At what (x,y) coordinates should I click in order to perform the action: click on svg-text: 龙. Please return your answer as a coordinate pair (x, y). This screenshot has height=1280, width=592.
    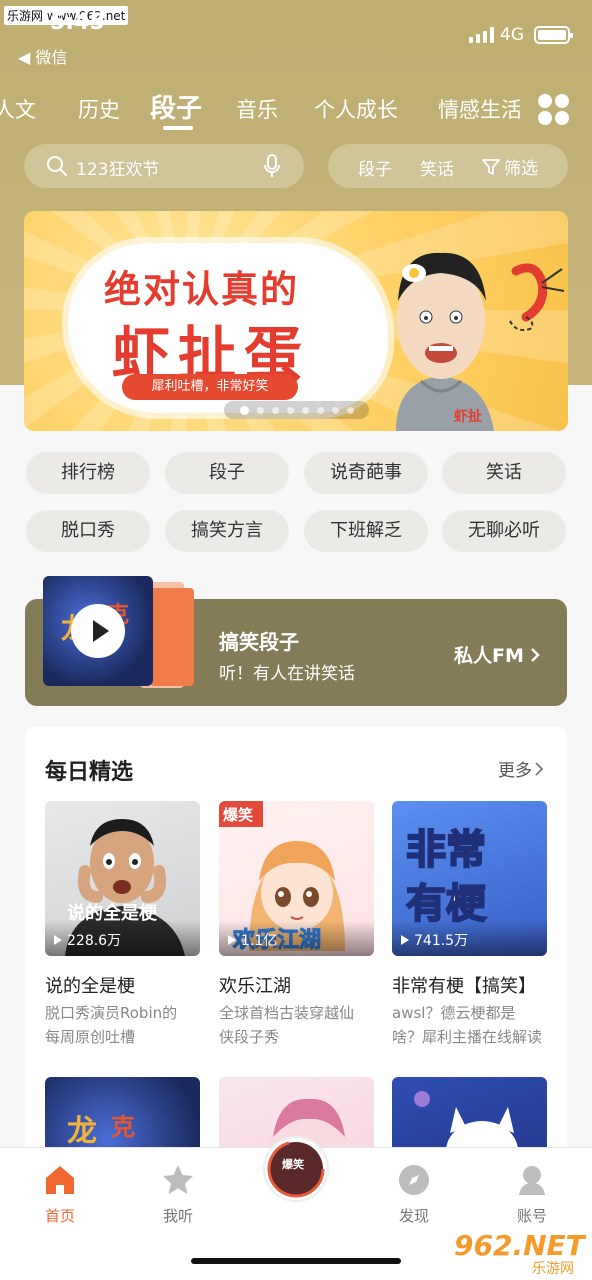
    Looking at the image, I should click on (82, 1131).